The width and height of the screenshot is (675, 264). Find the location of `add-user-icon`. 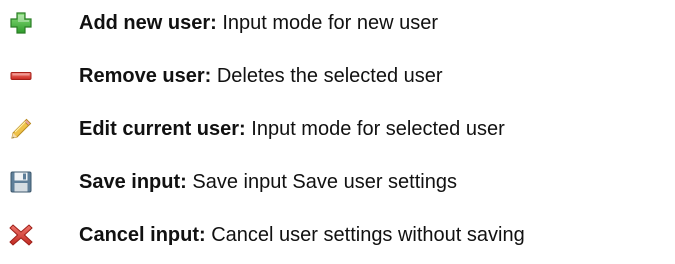

add-user-icon is located at coordinates (21, 23).